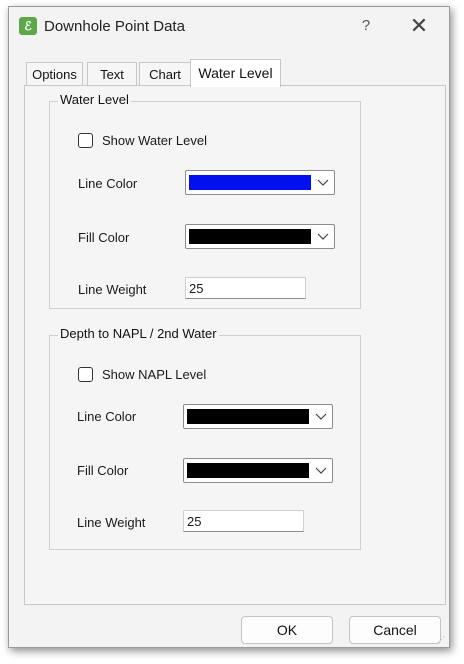  I want to click on napl-line-weight-input: 25, so click(243, 521).